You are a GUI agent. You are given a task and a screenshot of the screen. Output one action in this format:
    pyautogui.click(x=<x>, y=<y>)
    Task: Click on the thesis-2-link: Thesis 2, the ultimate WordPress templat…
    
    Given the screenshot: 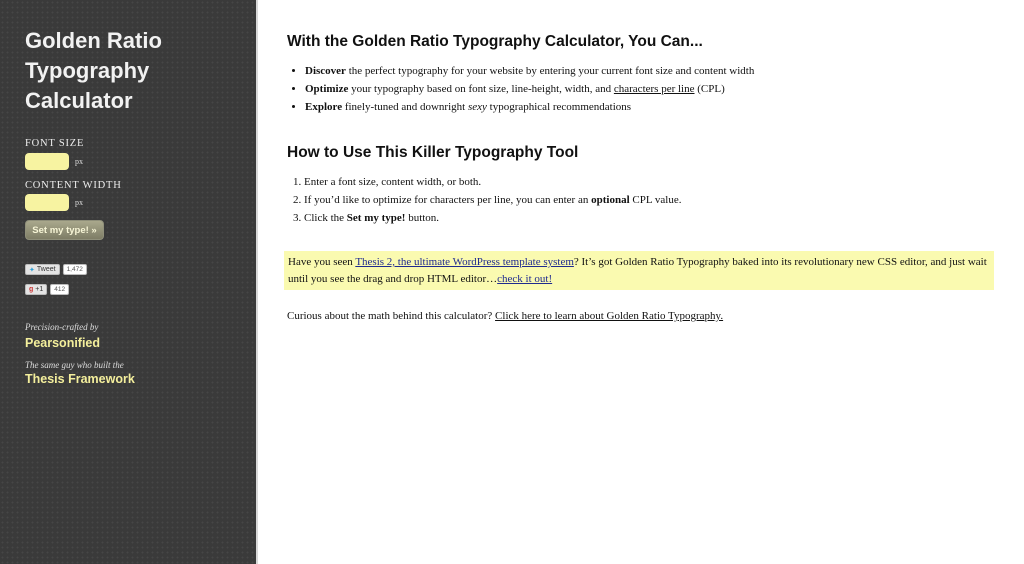 What is the action you would take?
    pyautogui.click(x=464, y=262)
    